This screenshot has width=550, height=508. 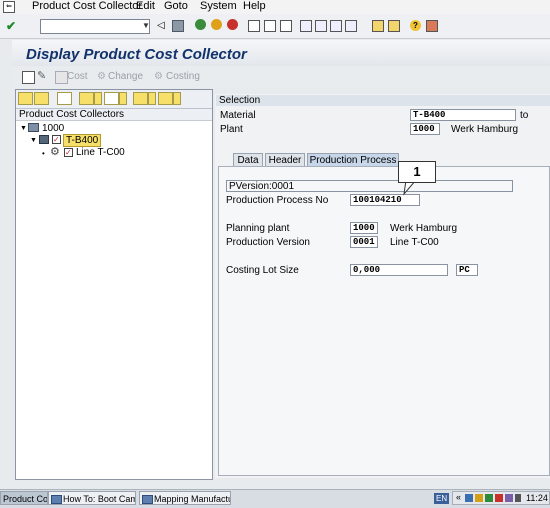 I want to click on application-toolbar, so click(x=281, y=77).